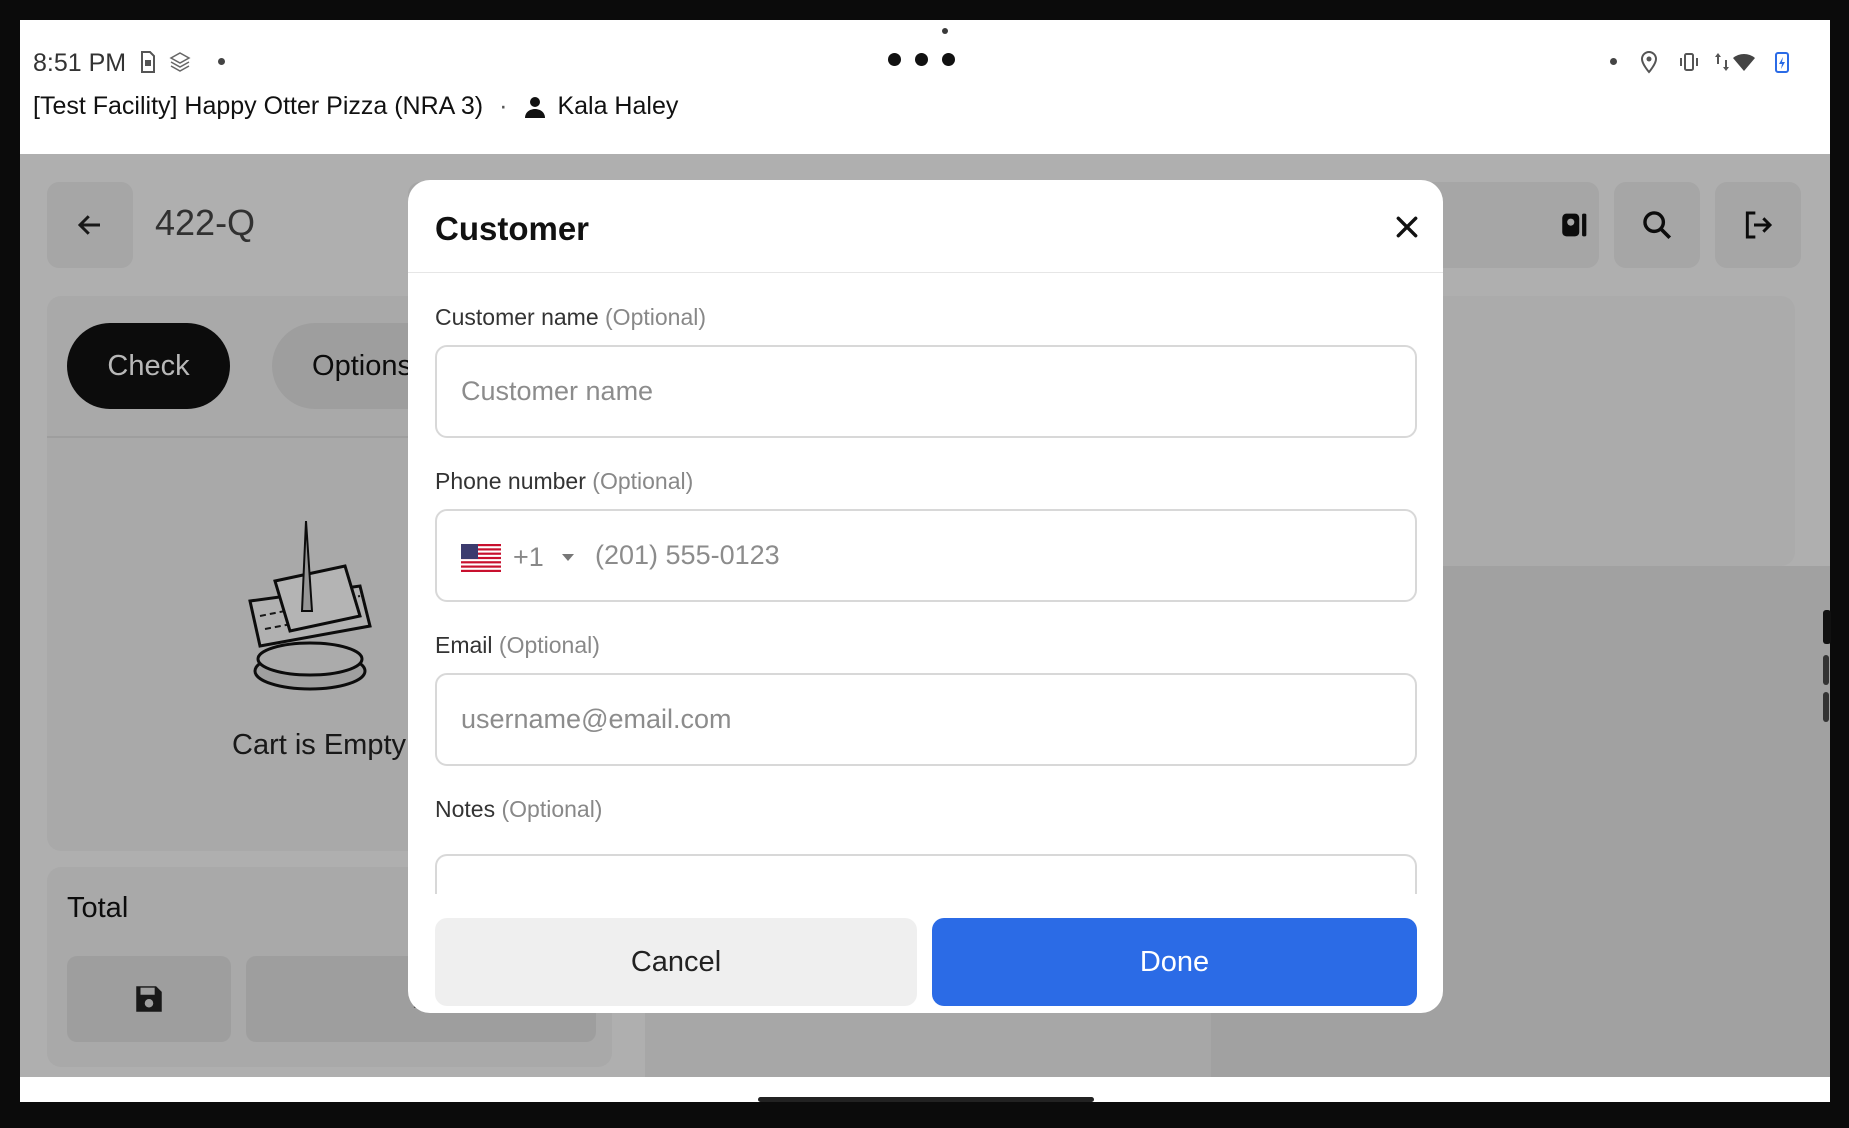 The width and height of the screenshot is (1849, 1128). Describe the element at coordinates (1744, 62) in the screenshot. I see `wifi-icon` at that location.